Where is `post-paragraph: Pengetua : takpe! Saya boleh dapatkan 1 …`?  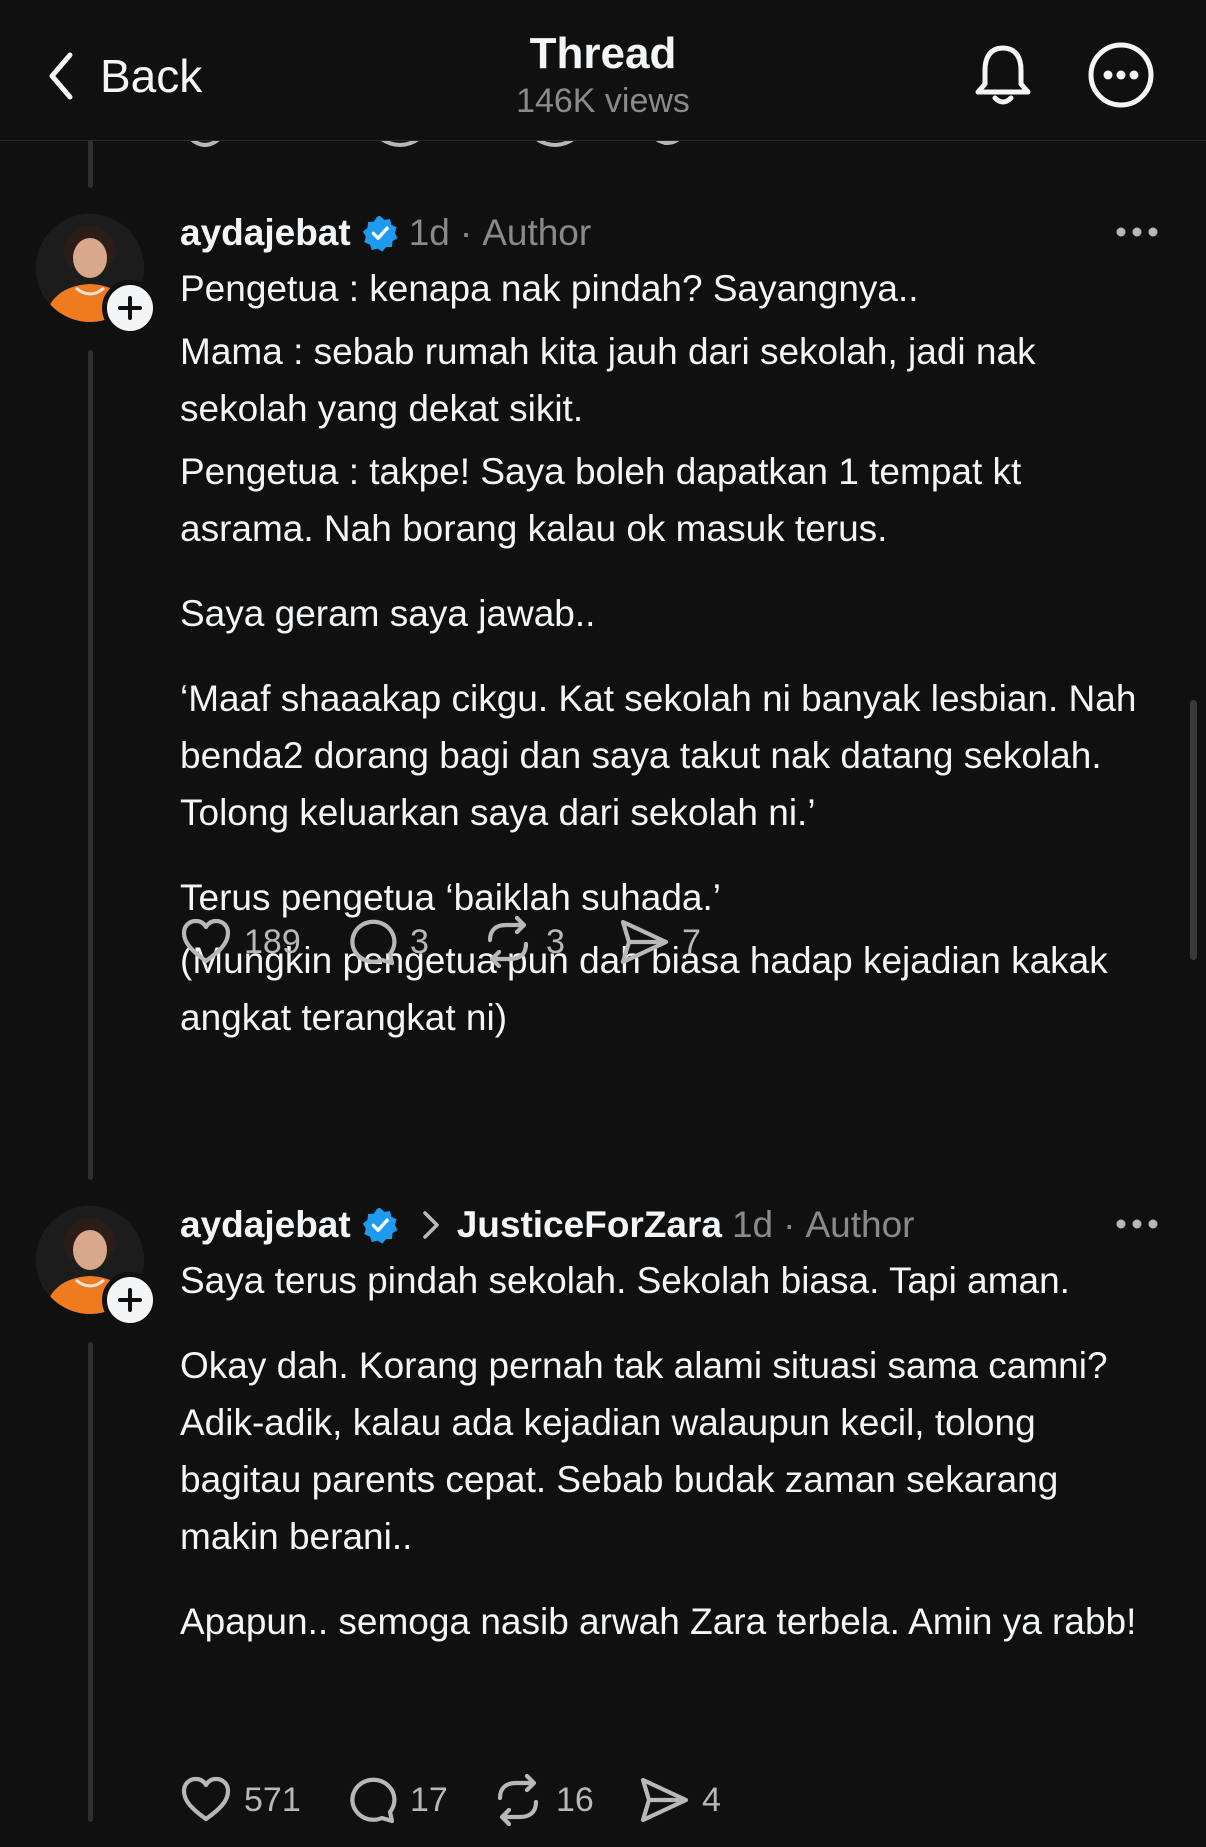
post-paragraph: Pengetua : takpe! Saya boleh dapatkan 1 … is located at coordinates (601, 500).